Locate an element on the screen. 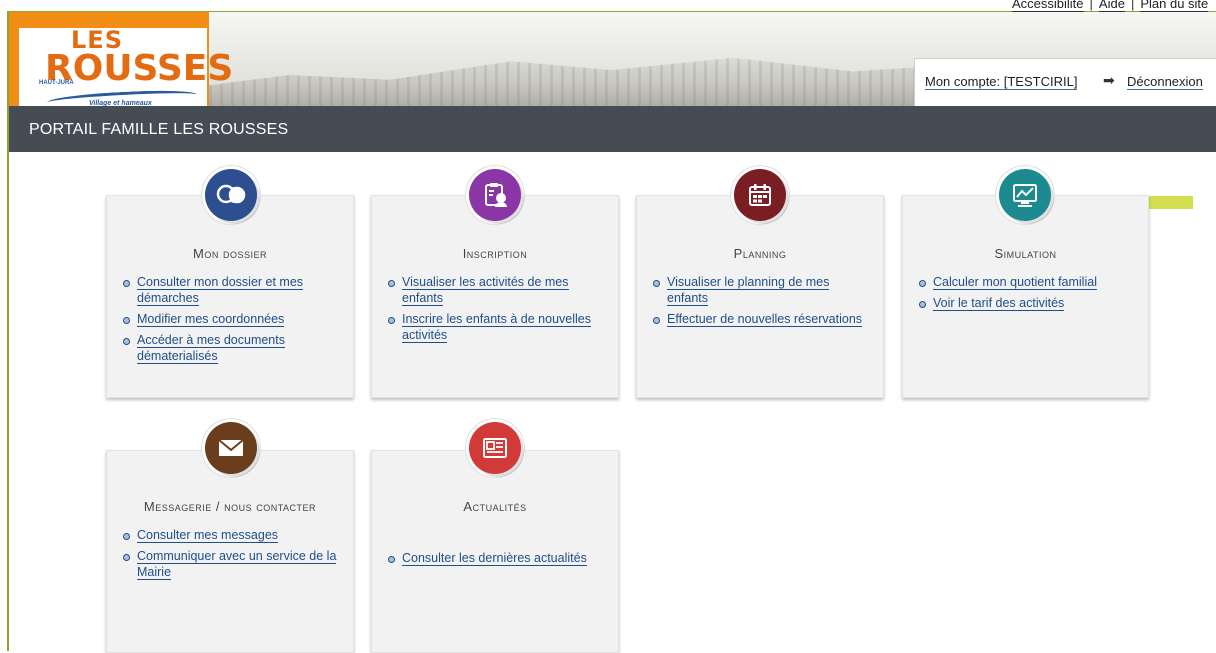  my-account-link: Mon compte: [TESTCIRIL] is located at coordinates (1001, 82).